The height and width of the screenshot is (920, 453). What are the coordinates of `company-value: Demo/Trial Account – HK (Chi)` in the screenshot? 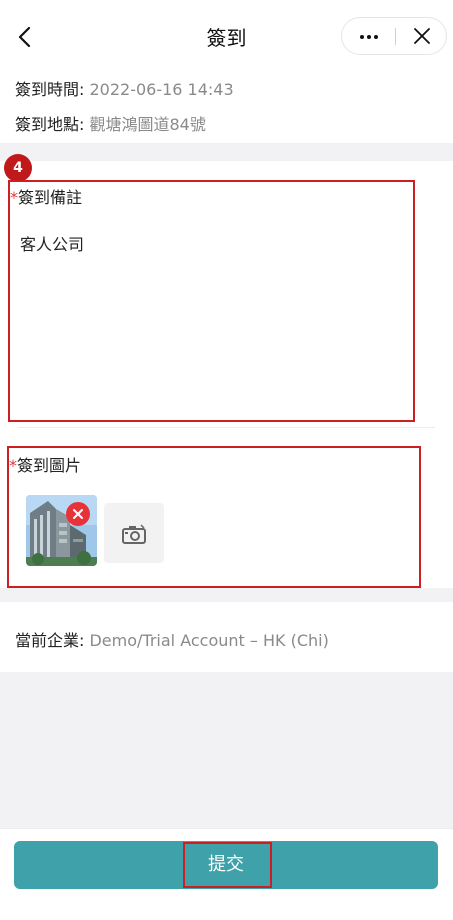 It's located at (209, 640).